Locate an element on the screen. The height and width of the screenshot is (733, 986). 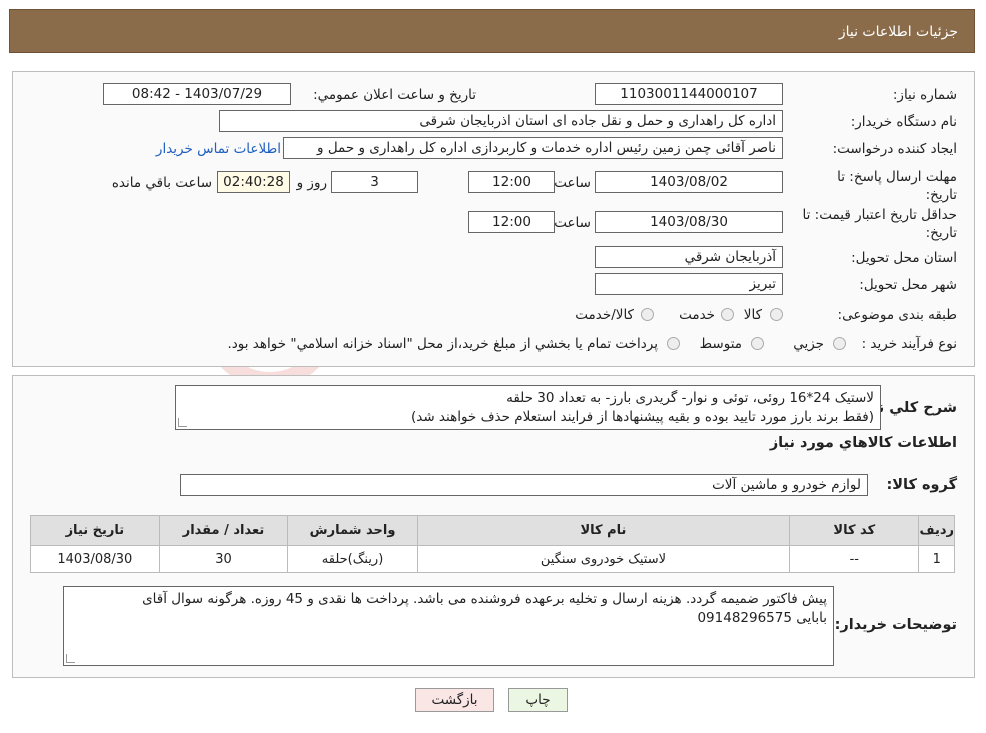
category-radio-goods-service is located at coordinates (647, 314).